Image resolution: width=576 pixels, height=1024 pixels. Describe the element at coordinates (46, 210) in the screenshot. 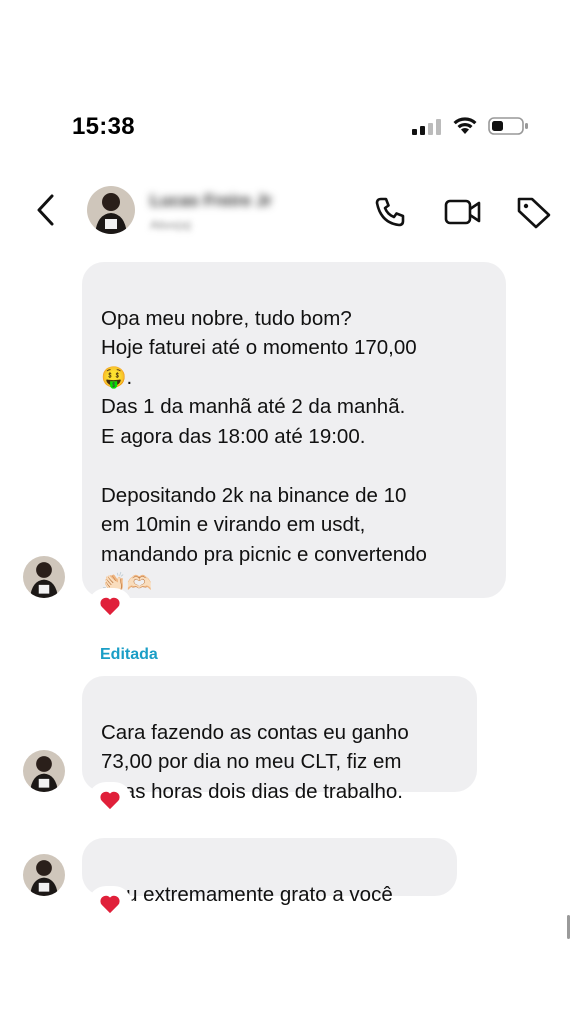

I see `back-arrow-icon` at that location.